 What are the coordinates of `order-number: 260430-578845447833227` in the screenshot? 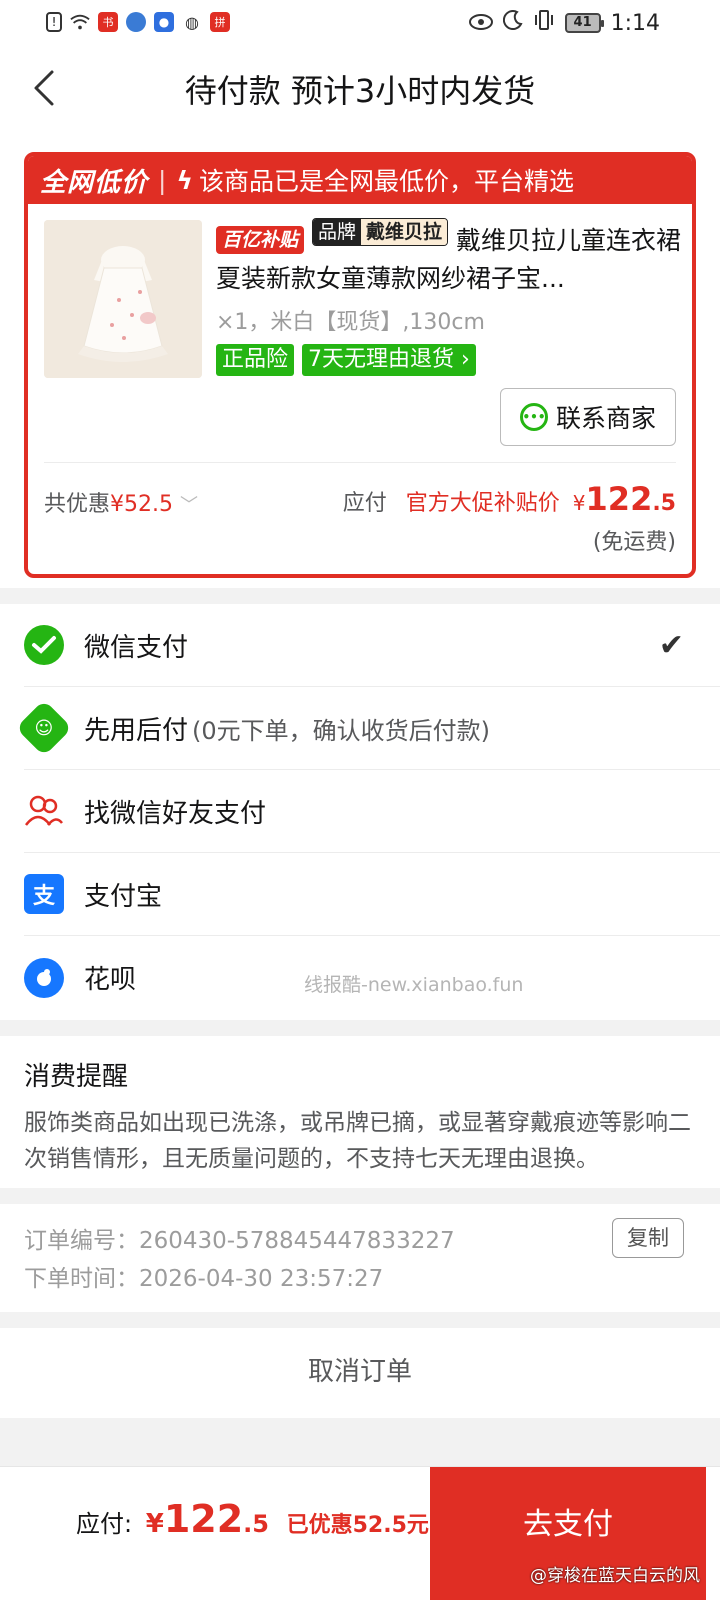 It's located at (297, 1241).